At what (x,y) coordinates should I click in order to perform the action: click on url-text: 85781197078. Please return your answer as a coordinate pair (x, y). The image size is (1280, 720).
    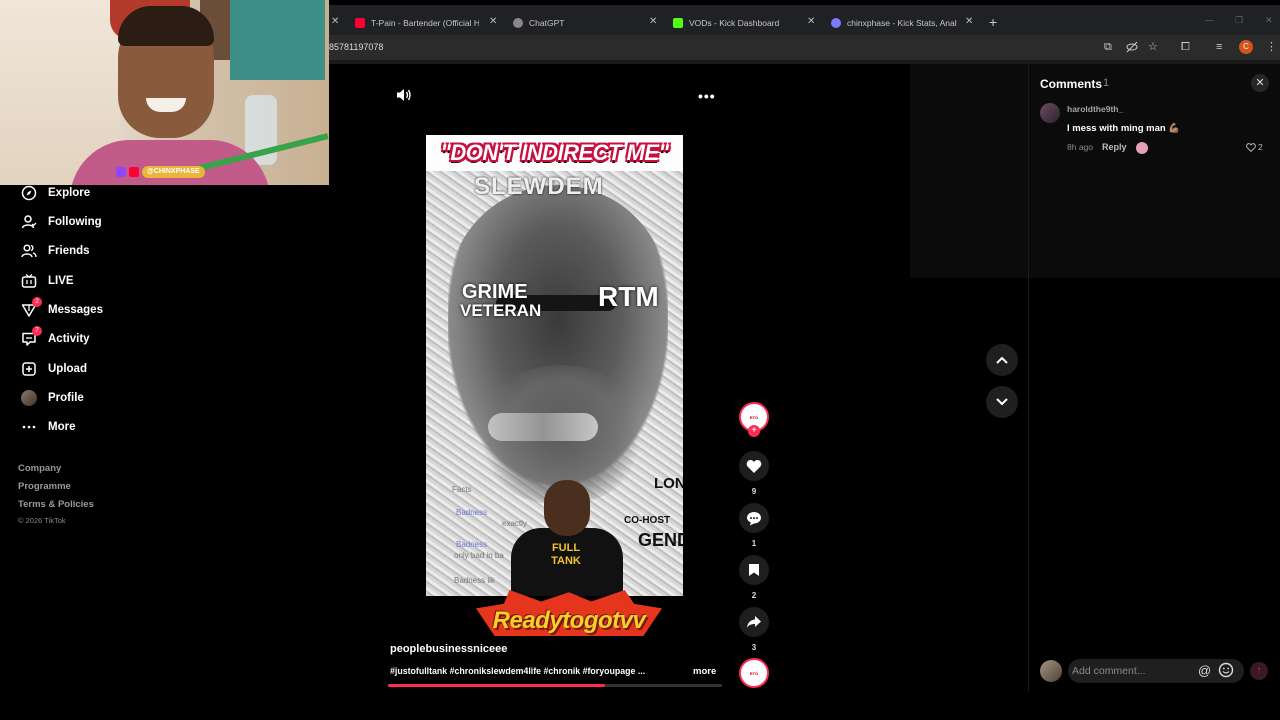
    Looking at the image, I should click on (356, 47).